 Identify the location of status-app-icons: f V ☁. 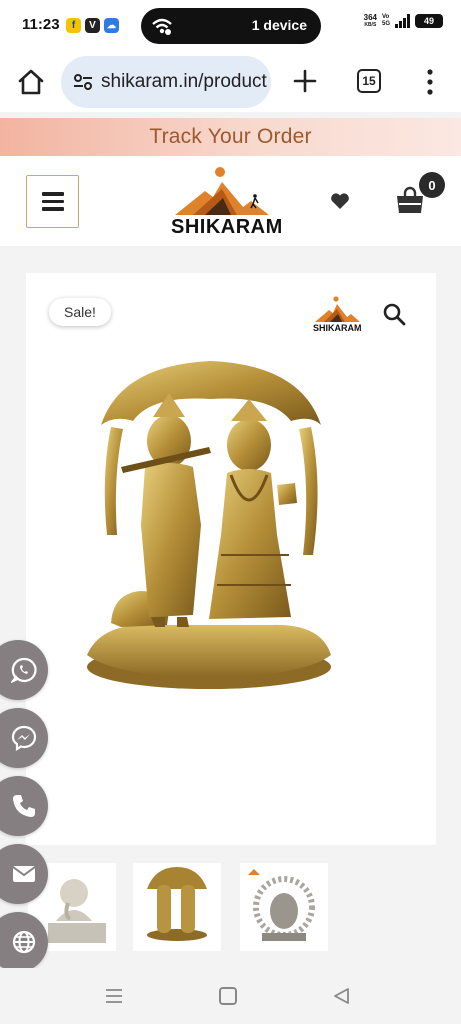
(92, 25).